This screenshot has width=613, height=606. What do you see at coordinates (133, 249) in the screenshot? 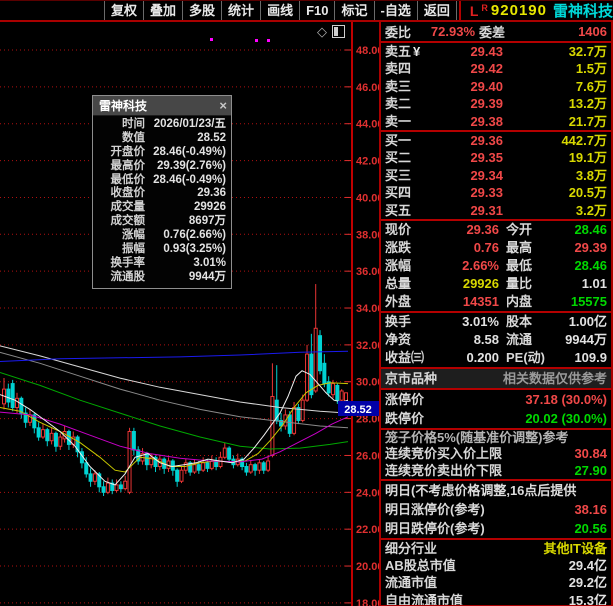
I see `tooltip-label: 振幅` at bounding box center [133, 249].